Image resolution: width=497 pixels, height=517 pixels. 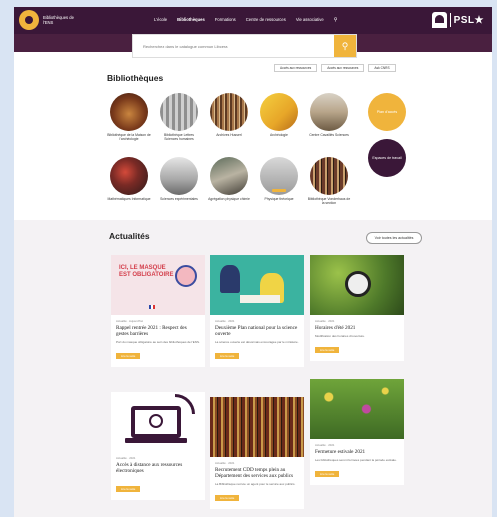 What do you see at coordinates (450, 20) in the screenshot?
I see `brand-divider` at bounding box center [450, 20].